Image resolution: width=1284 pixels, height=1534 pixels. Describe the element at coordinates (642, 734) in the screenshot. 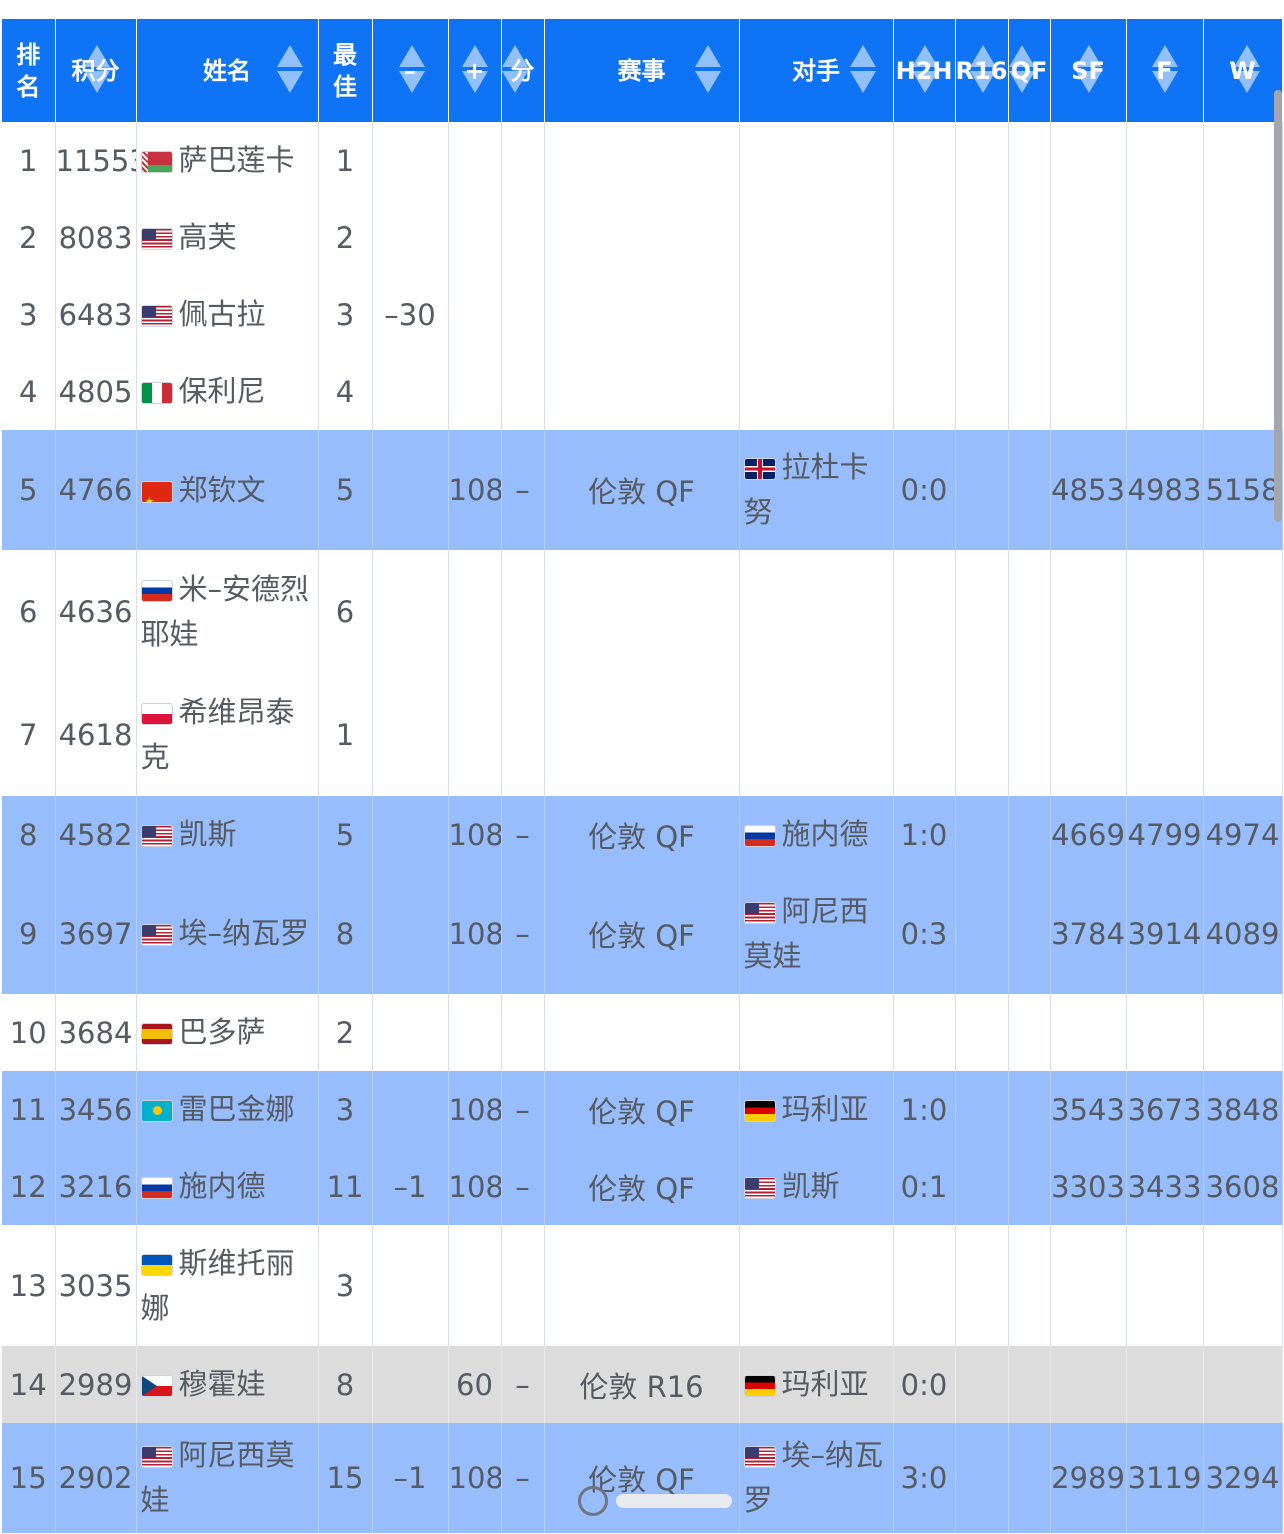

I see `table-row: 7 4618 希维昂泰克 1` at that location.